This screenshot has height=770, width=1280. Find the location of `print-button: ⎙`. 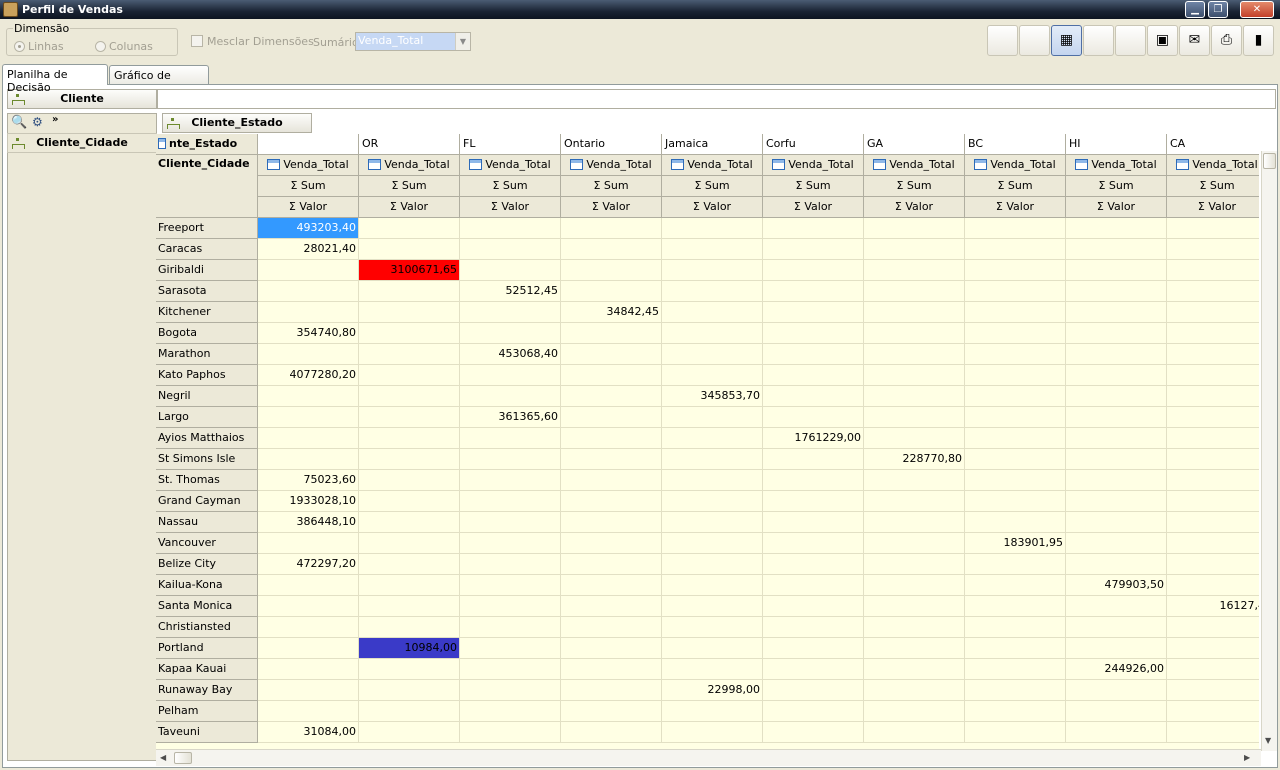

print-button: ⎙ is located at coordinates (1226, 40).